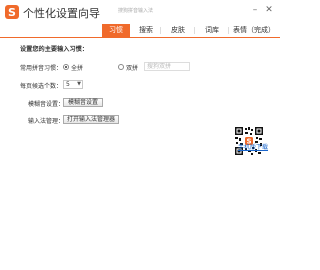  I want to click on shuangpin-radio, so click(121, 67).